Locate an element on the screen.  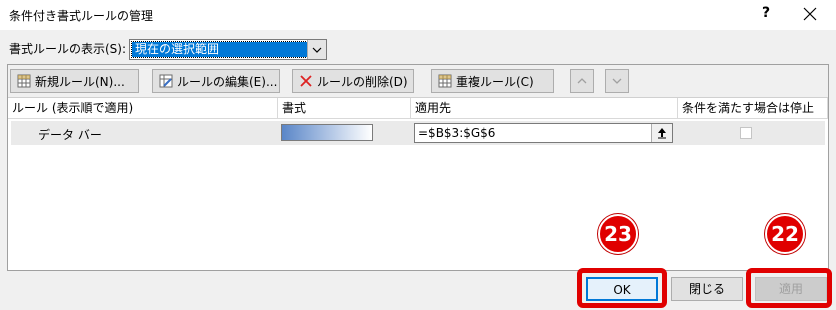
column-header-format: 書式 is located at coordinates (344, 108).